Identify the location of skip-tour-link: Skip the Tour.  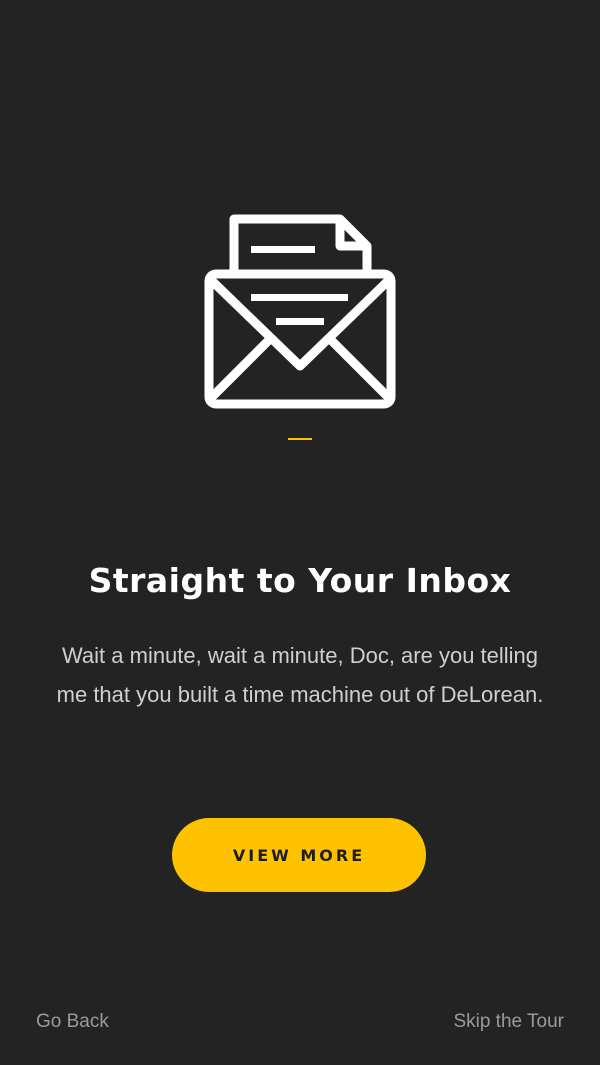
(508, 1022).